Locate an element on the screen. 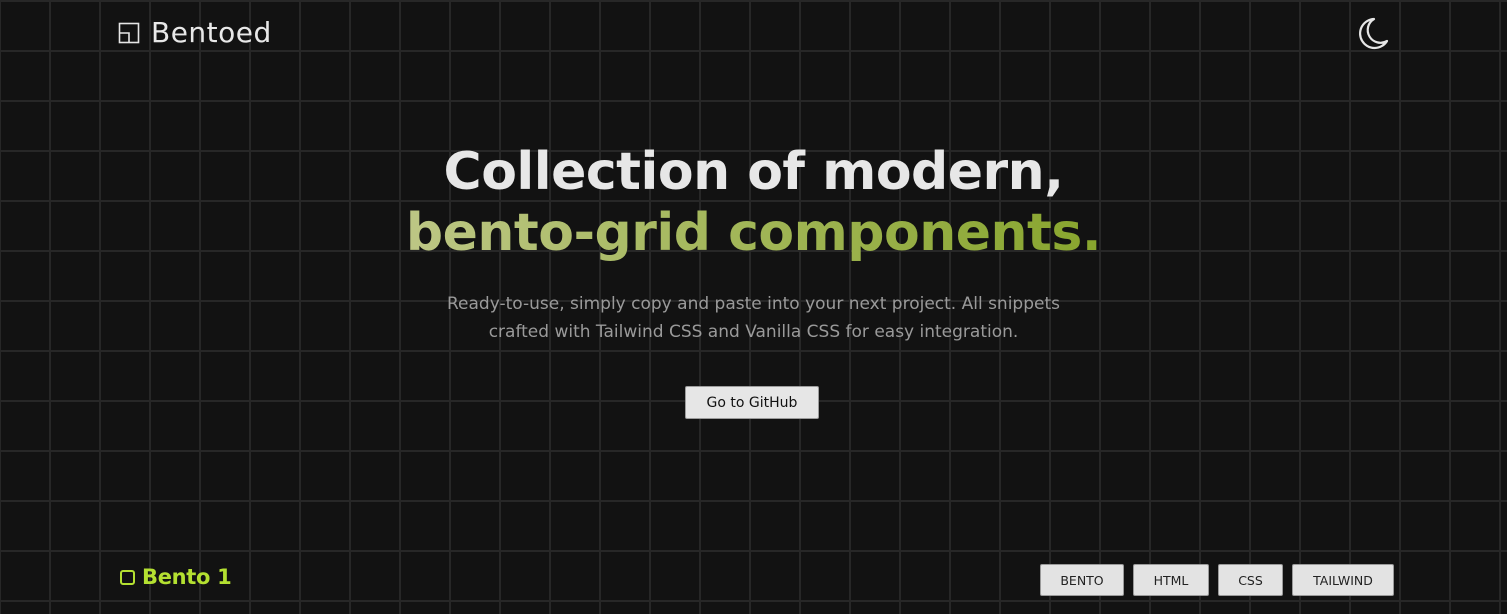 This screenshot has height=614, width=1507. tag-html: HTML is located at coordinates (1171, 580).